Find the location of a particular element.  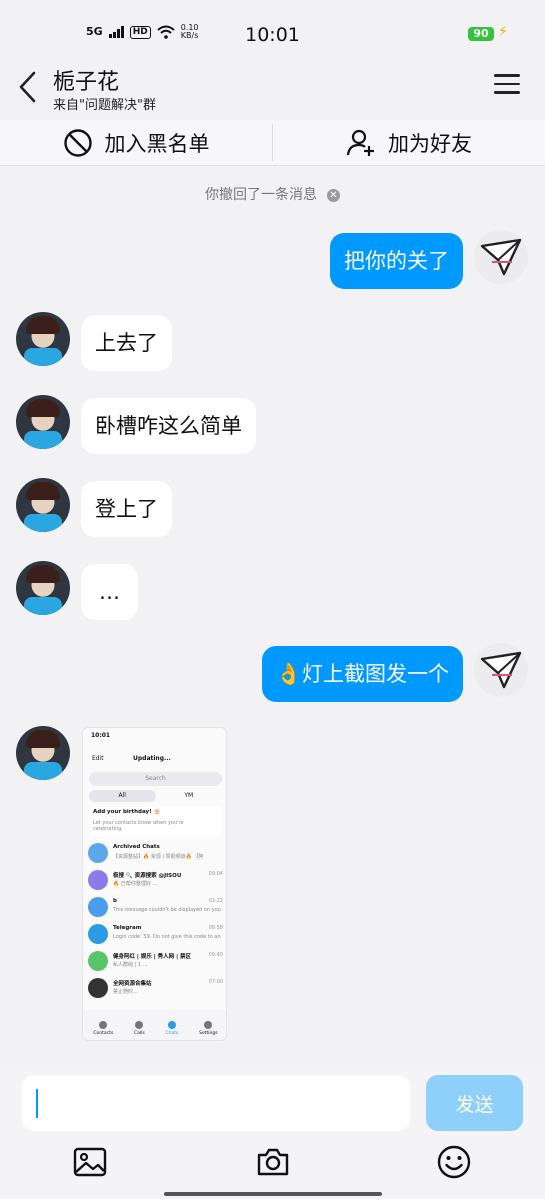

charging-icon: ⚡ is located at coordinates (503, 32).